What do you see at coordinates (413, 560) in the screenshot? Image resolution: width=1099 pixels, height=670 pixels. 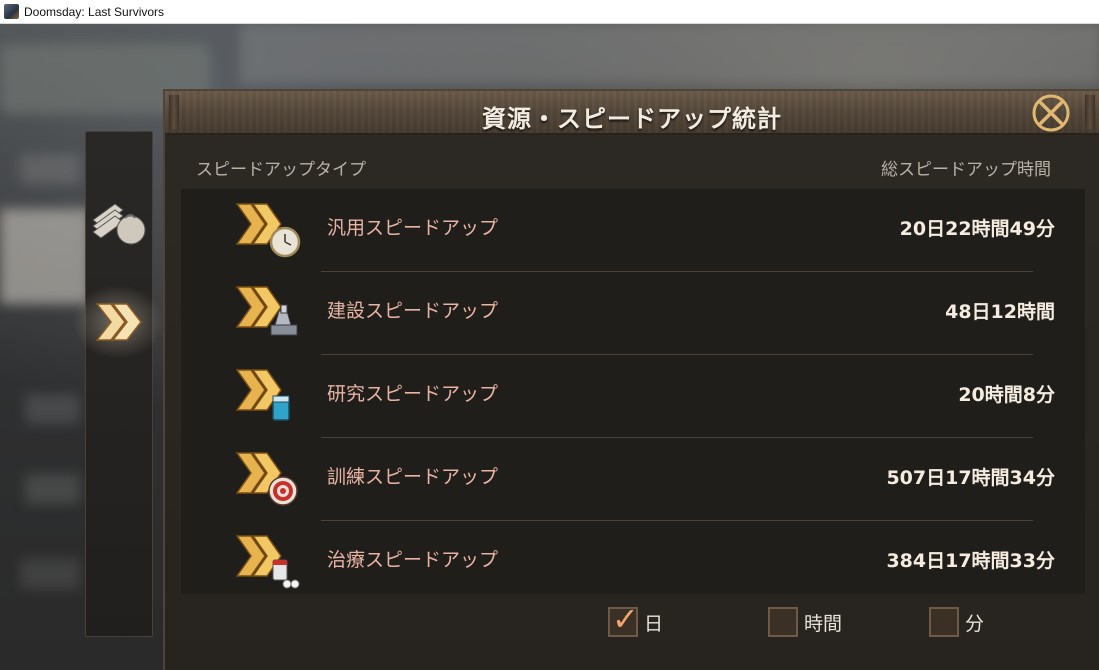 I see `speedup-label: 治療スピードアップ` at bounding box center [413, 560].